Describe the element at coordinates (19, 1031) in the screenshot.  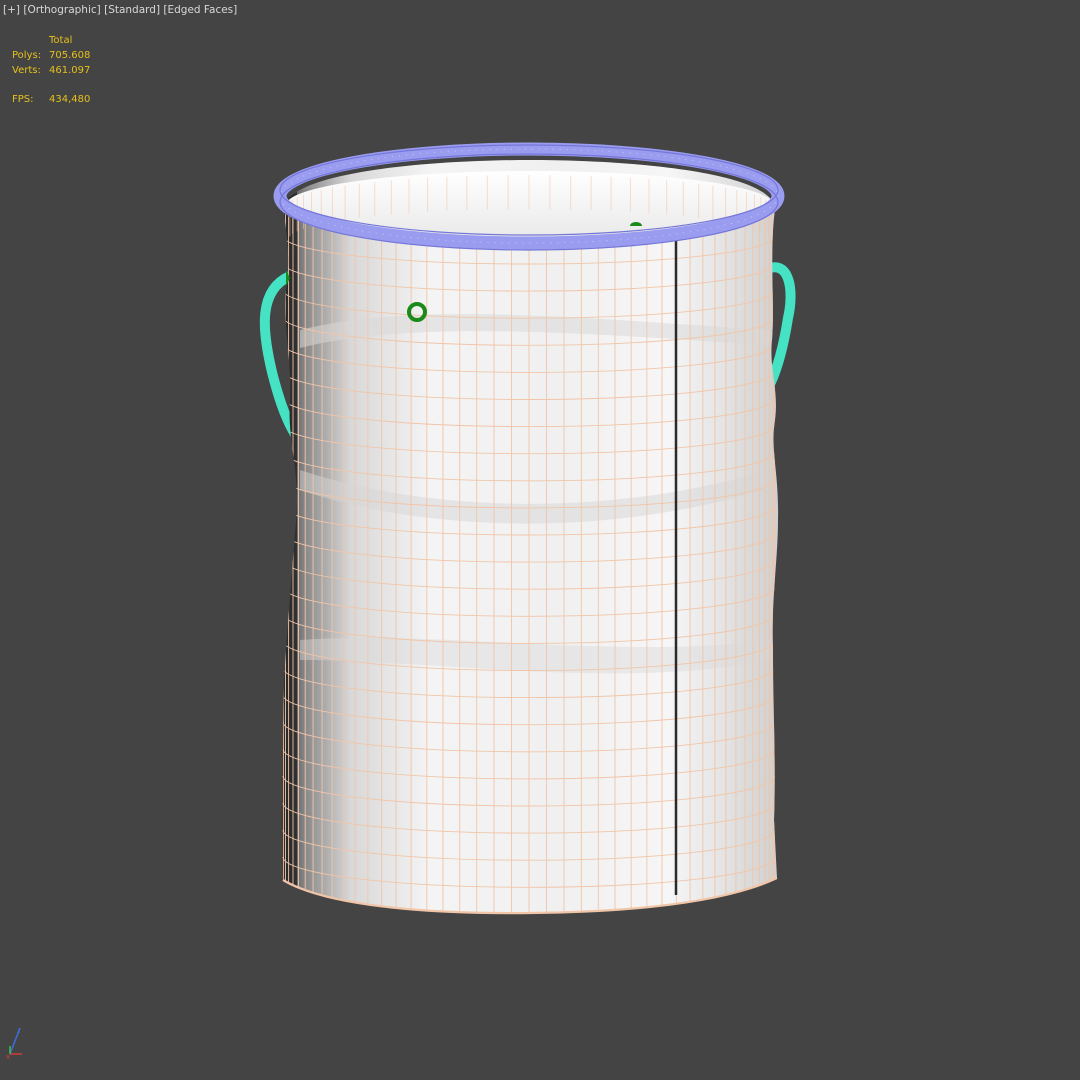
I see `svg-text: z` at that location.